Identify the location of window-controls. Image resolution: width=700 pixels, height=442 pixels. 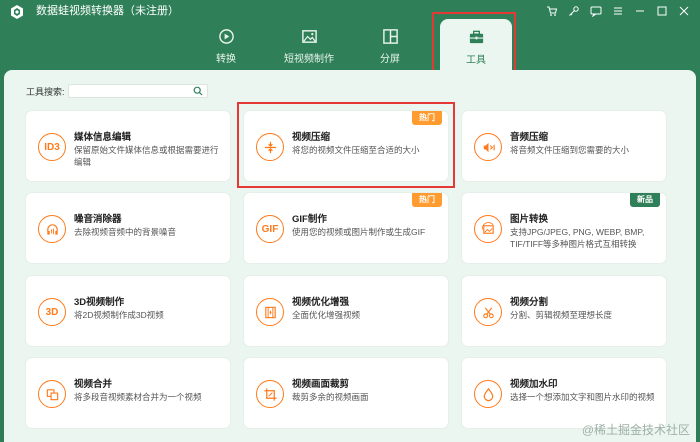
(618, 11).